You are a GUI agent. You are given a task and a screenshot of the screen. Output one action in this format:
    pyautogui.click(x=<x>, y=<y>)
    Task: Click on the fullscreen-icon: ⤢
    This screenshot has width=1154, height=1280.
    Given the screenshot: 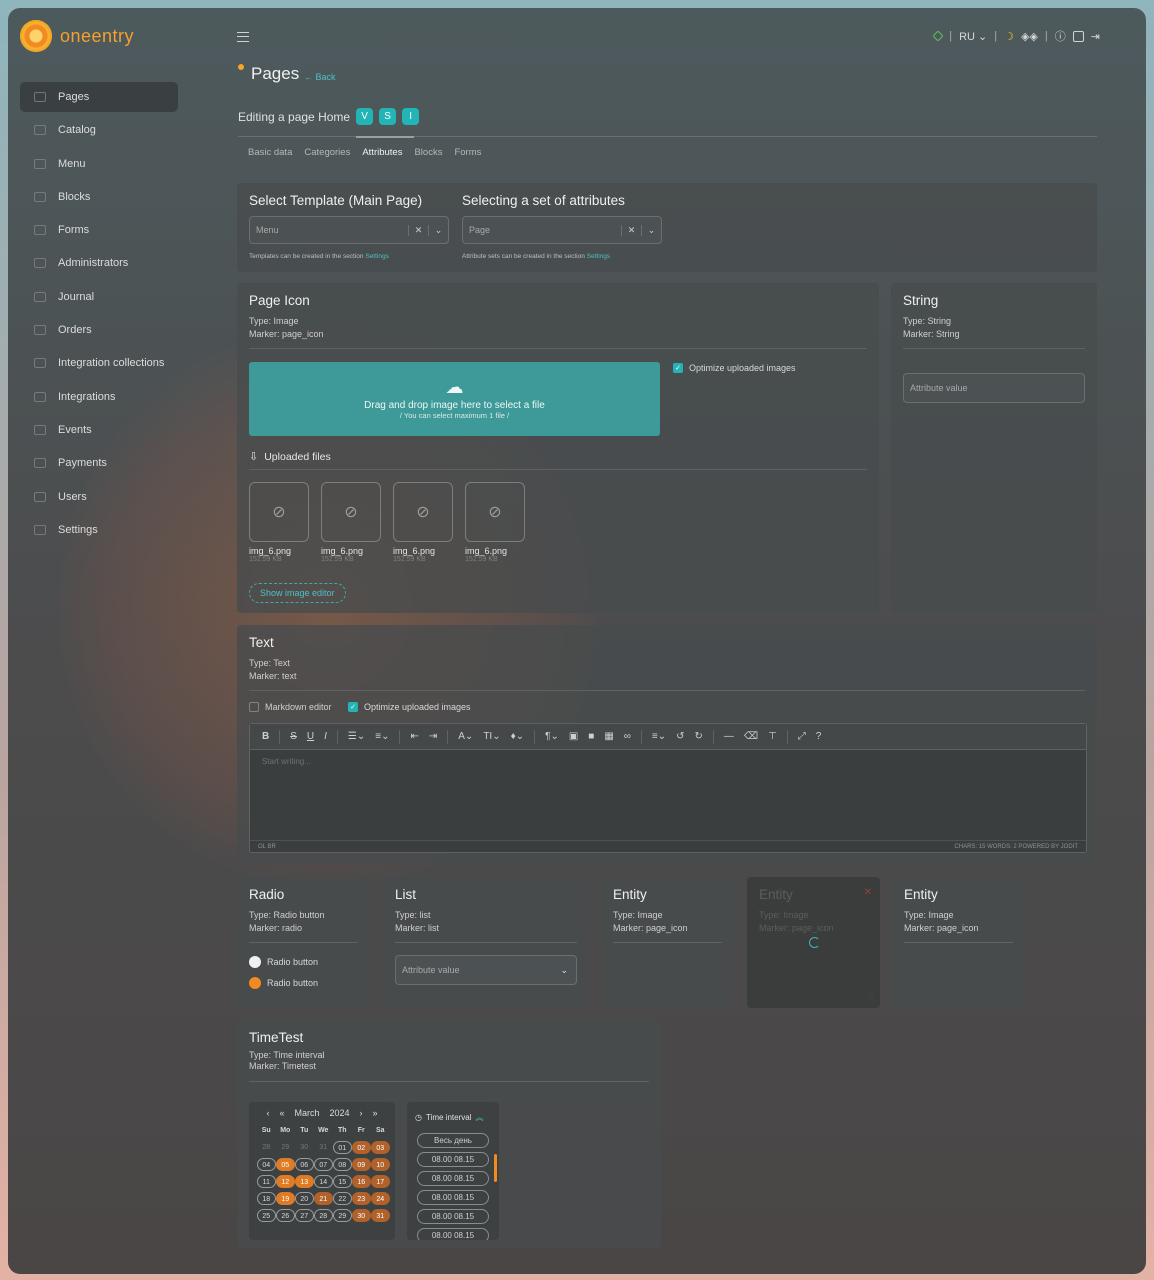 What is the action you would take?
    pyautogui.click(x=802, y=736)
    